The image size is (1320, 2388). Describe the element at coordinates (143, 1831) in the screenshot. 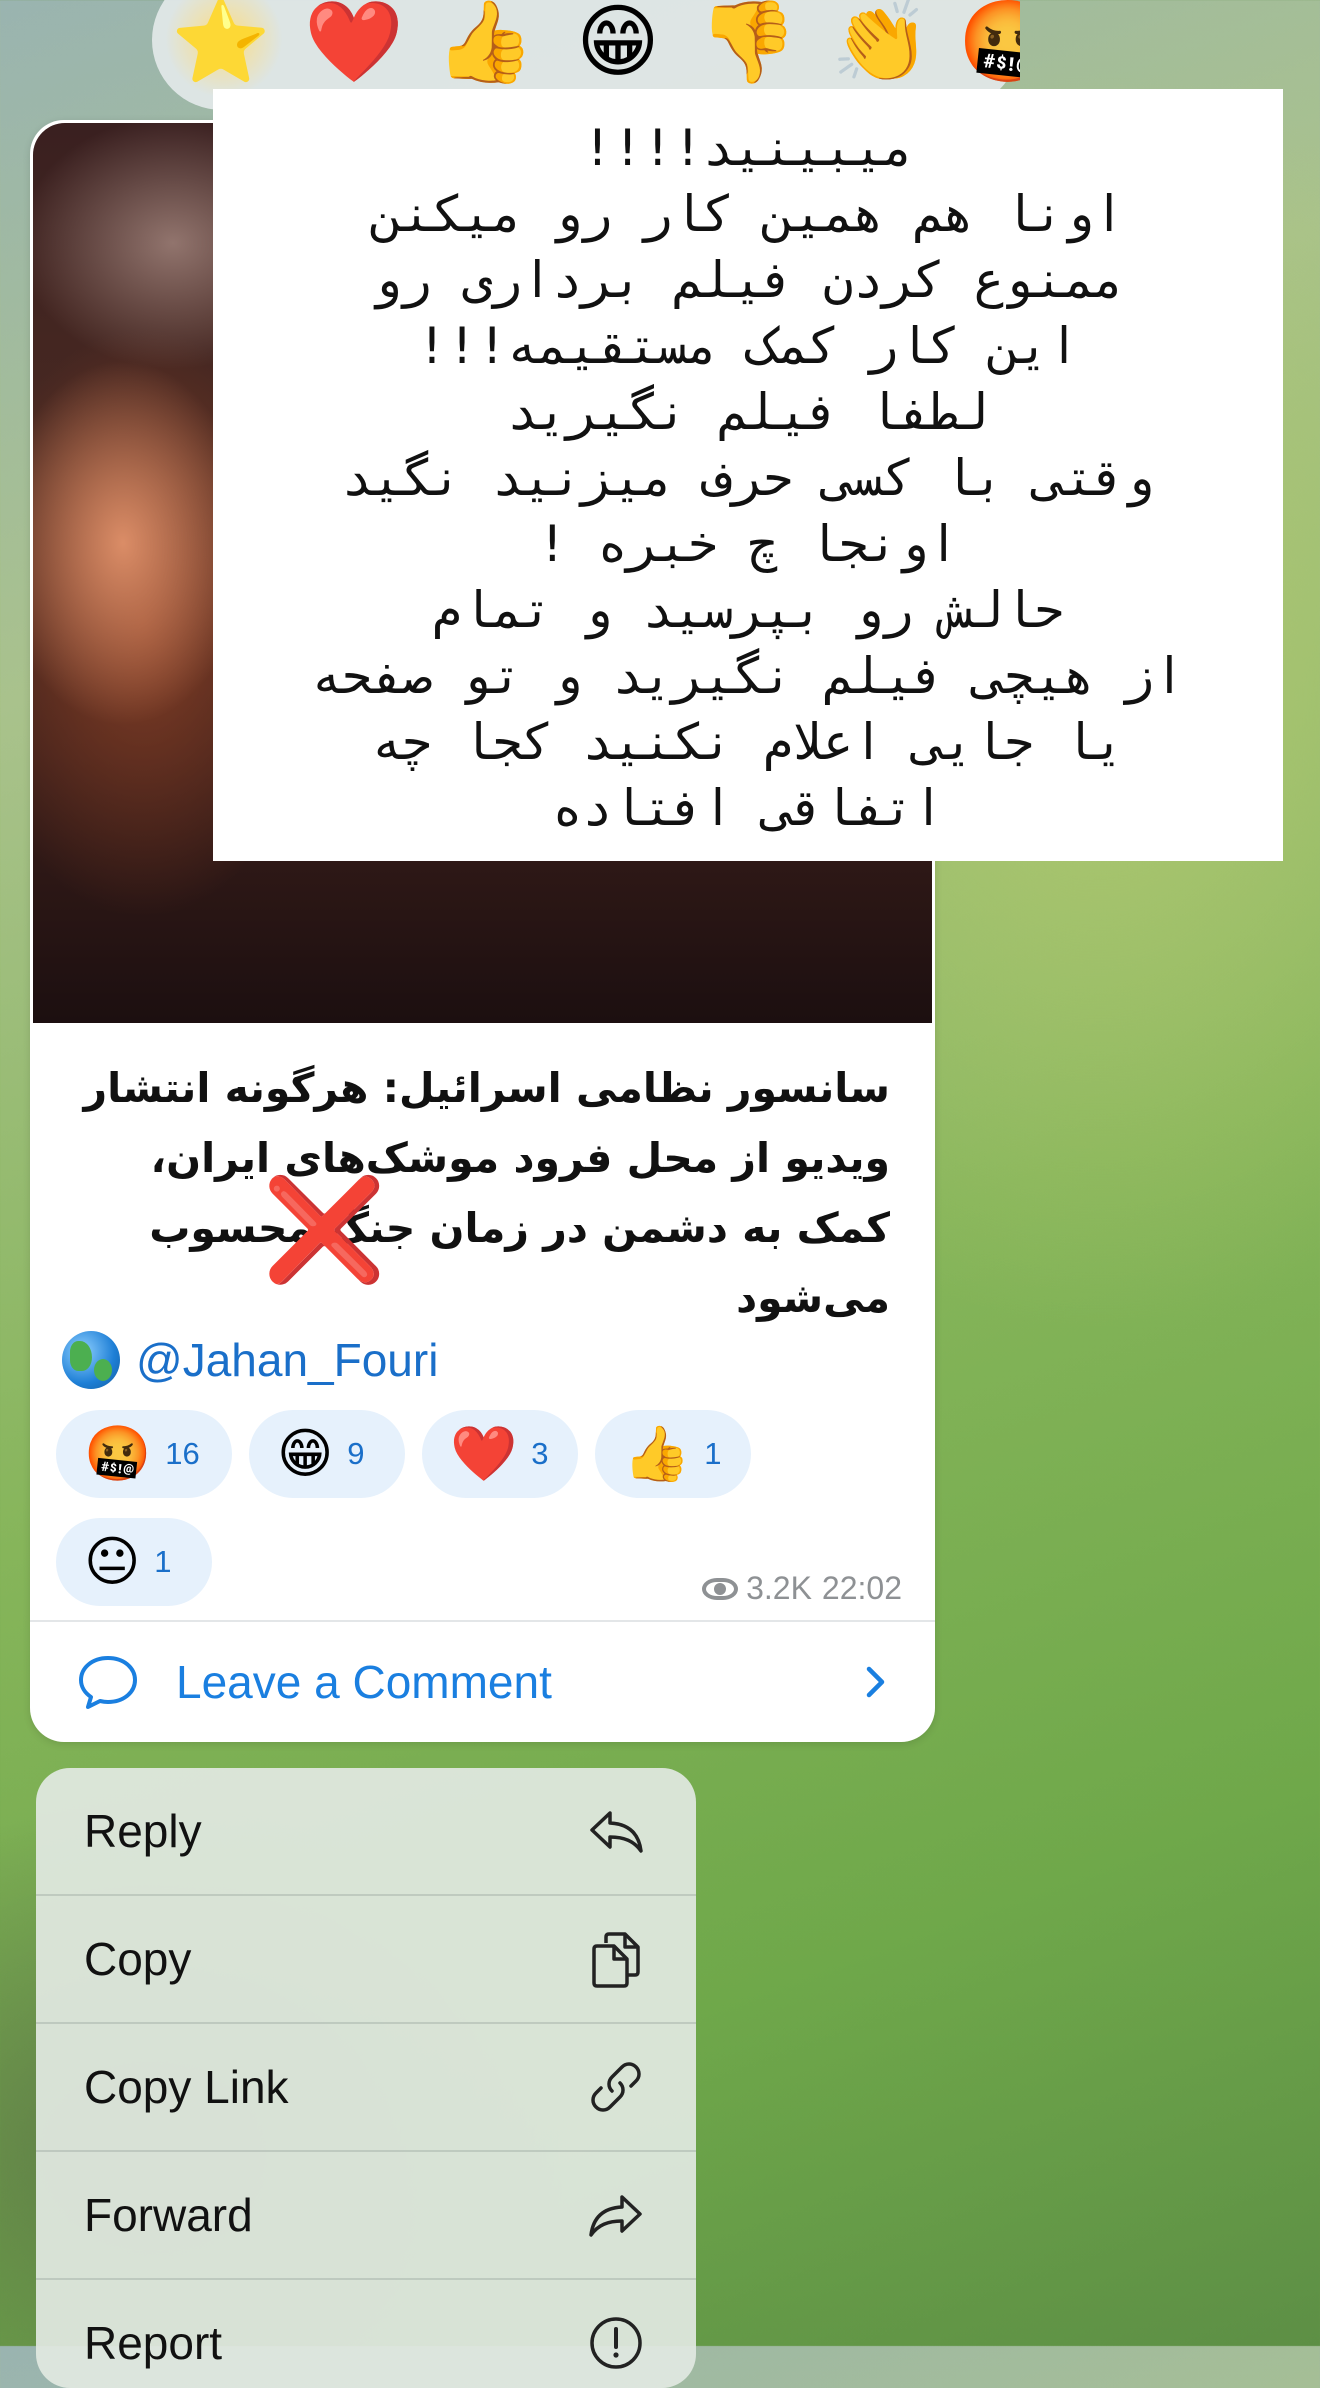

I see `menu-item-label: Reply` at that location.